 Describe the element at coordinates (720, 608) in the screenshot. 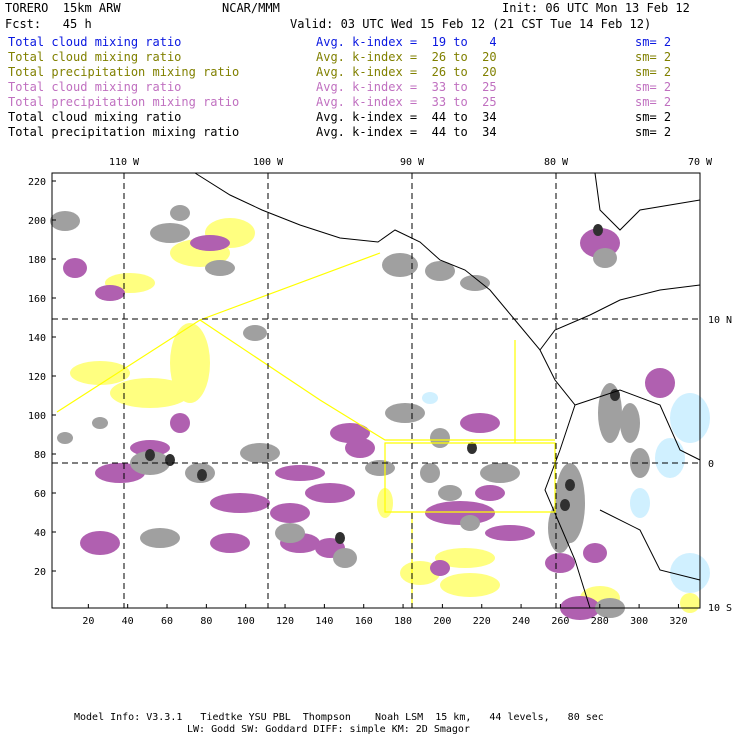

I see `latitude-label: 10 S` at that location.